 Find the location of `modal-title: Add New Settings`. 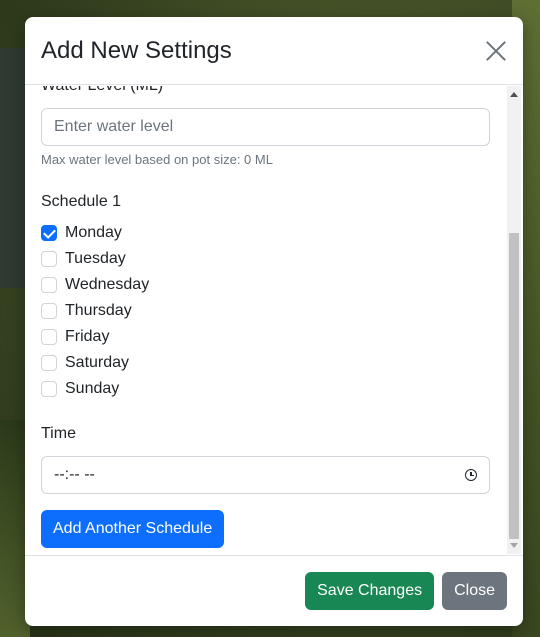

modal-title: Add New Settings is located at coordinates (136, 50).